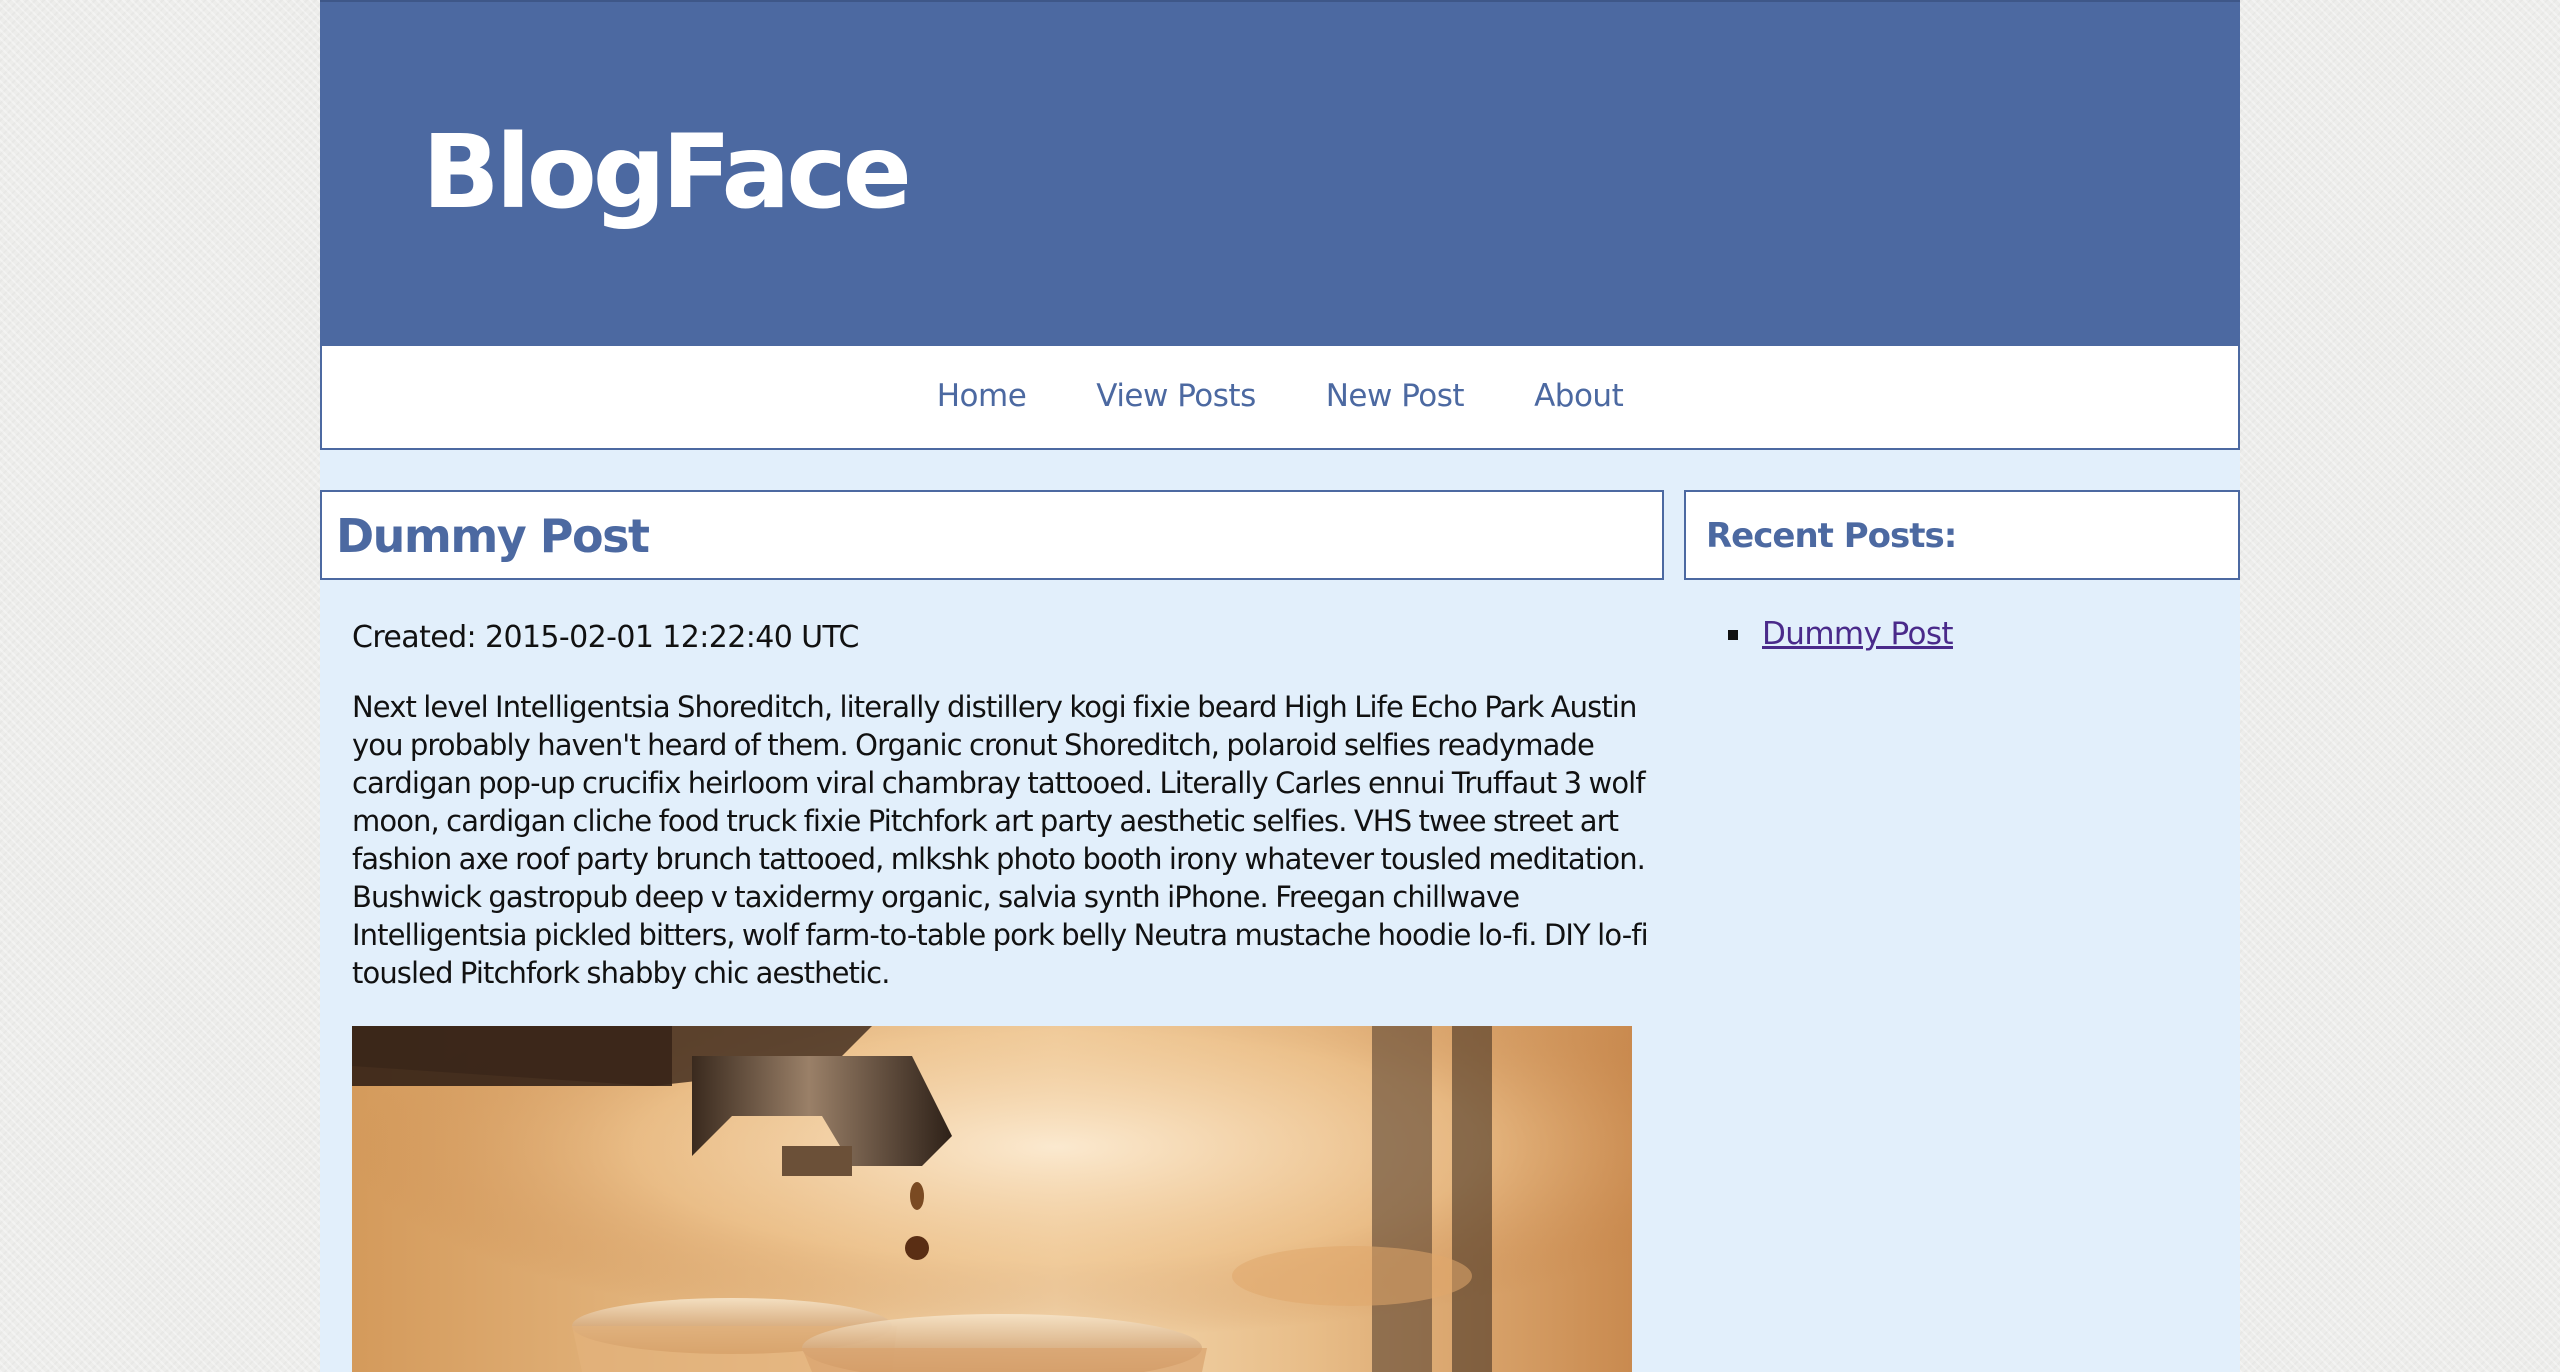 The height and width of the screenshot is (1372, 2560). I want to click on recent-posts-heading: Recent Posts:, so click(1831, 536).